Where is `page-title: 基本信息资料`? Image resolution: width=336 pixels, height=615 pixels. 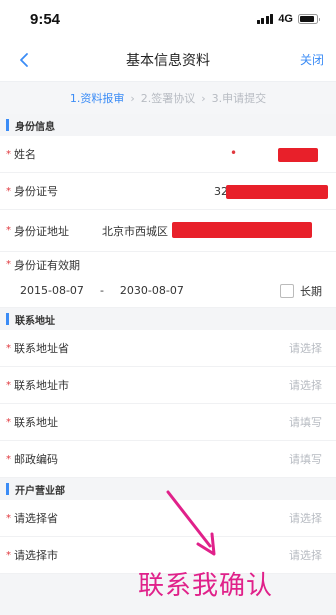 page-title: 基本信息资料 is located at coordinates (167, 60).